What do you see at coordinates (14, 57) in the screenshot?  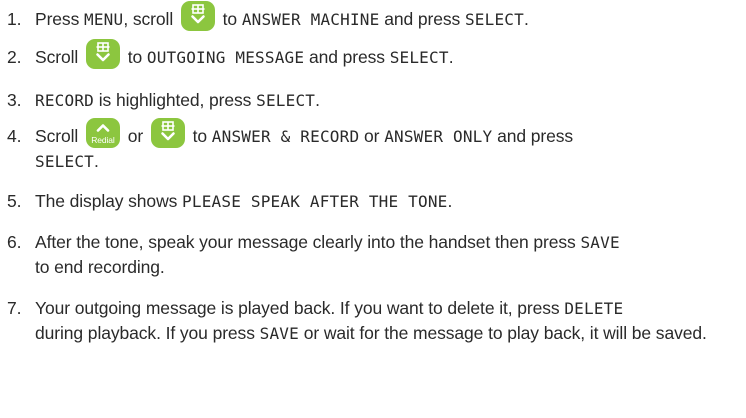 I see `step-number: 2.` at bounding box center [14, 57].